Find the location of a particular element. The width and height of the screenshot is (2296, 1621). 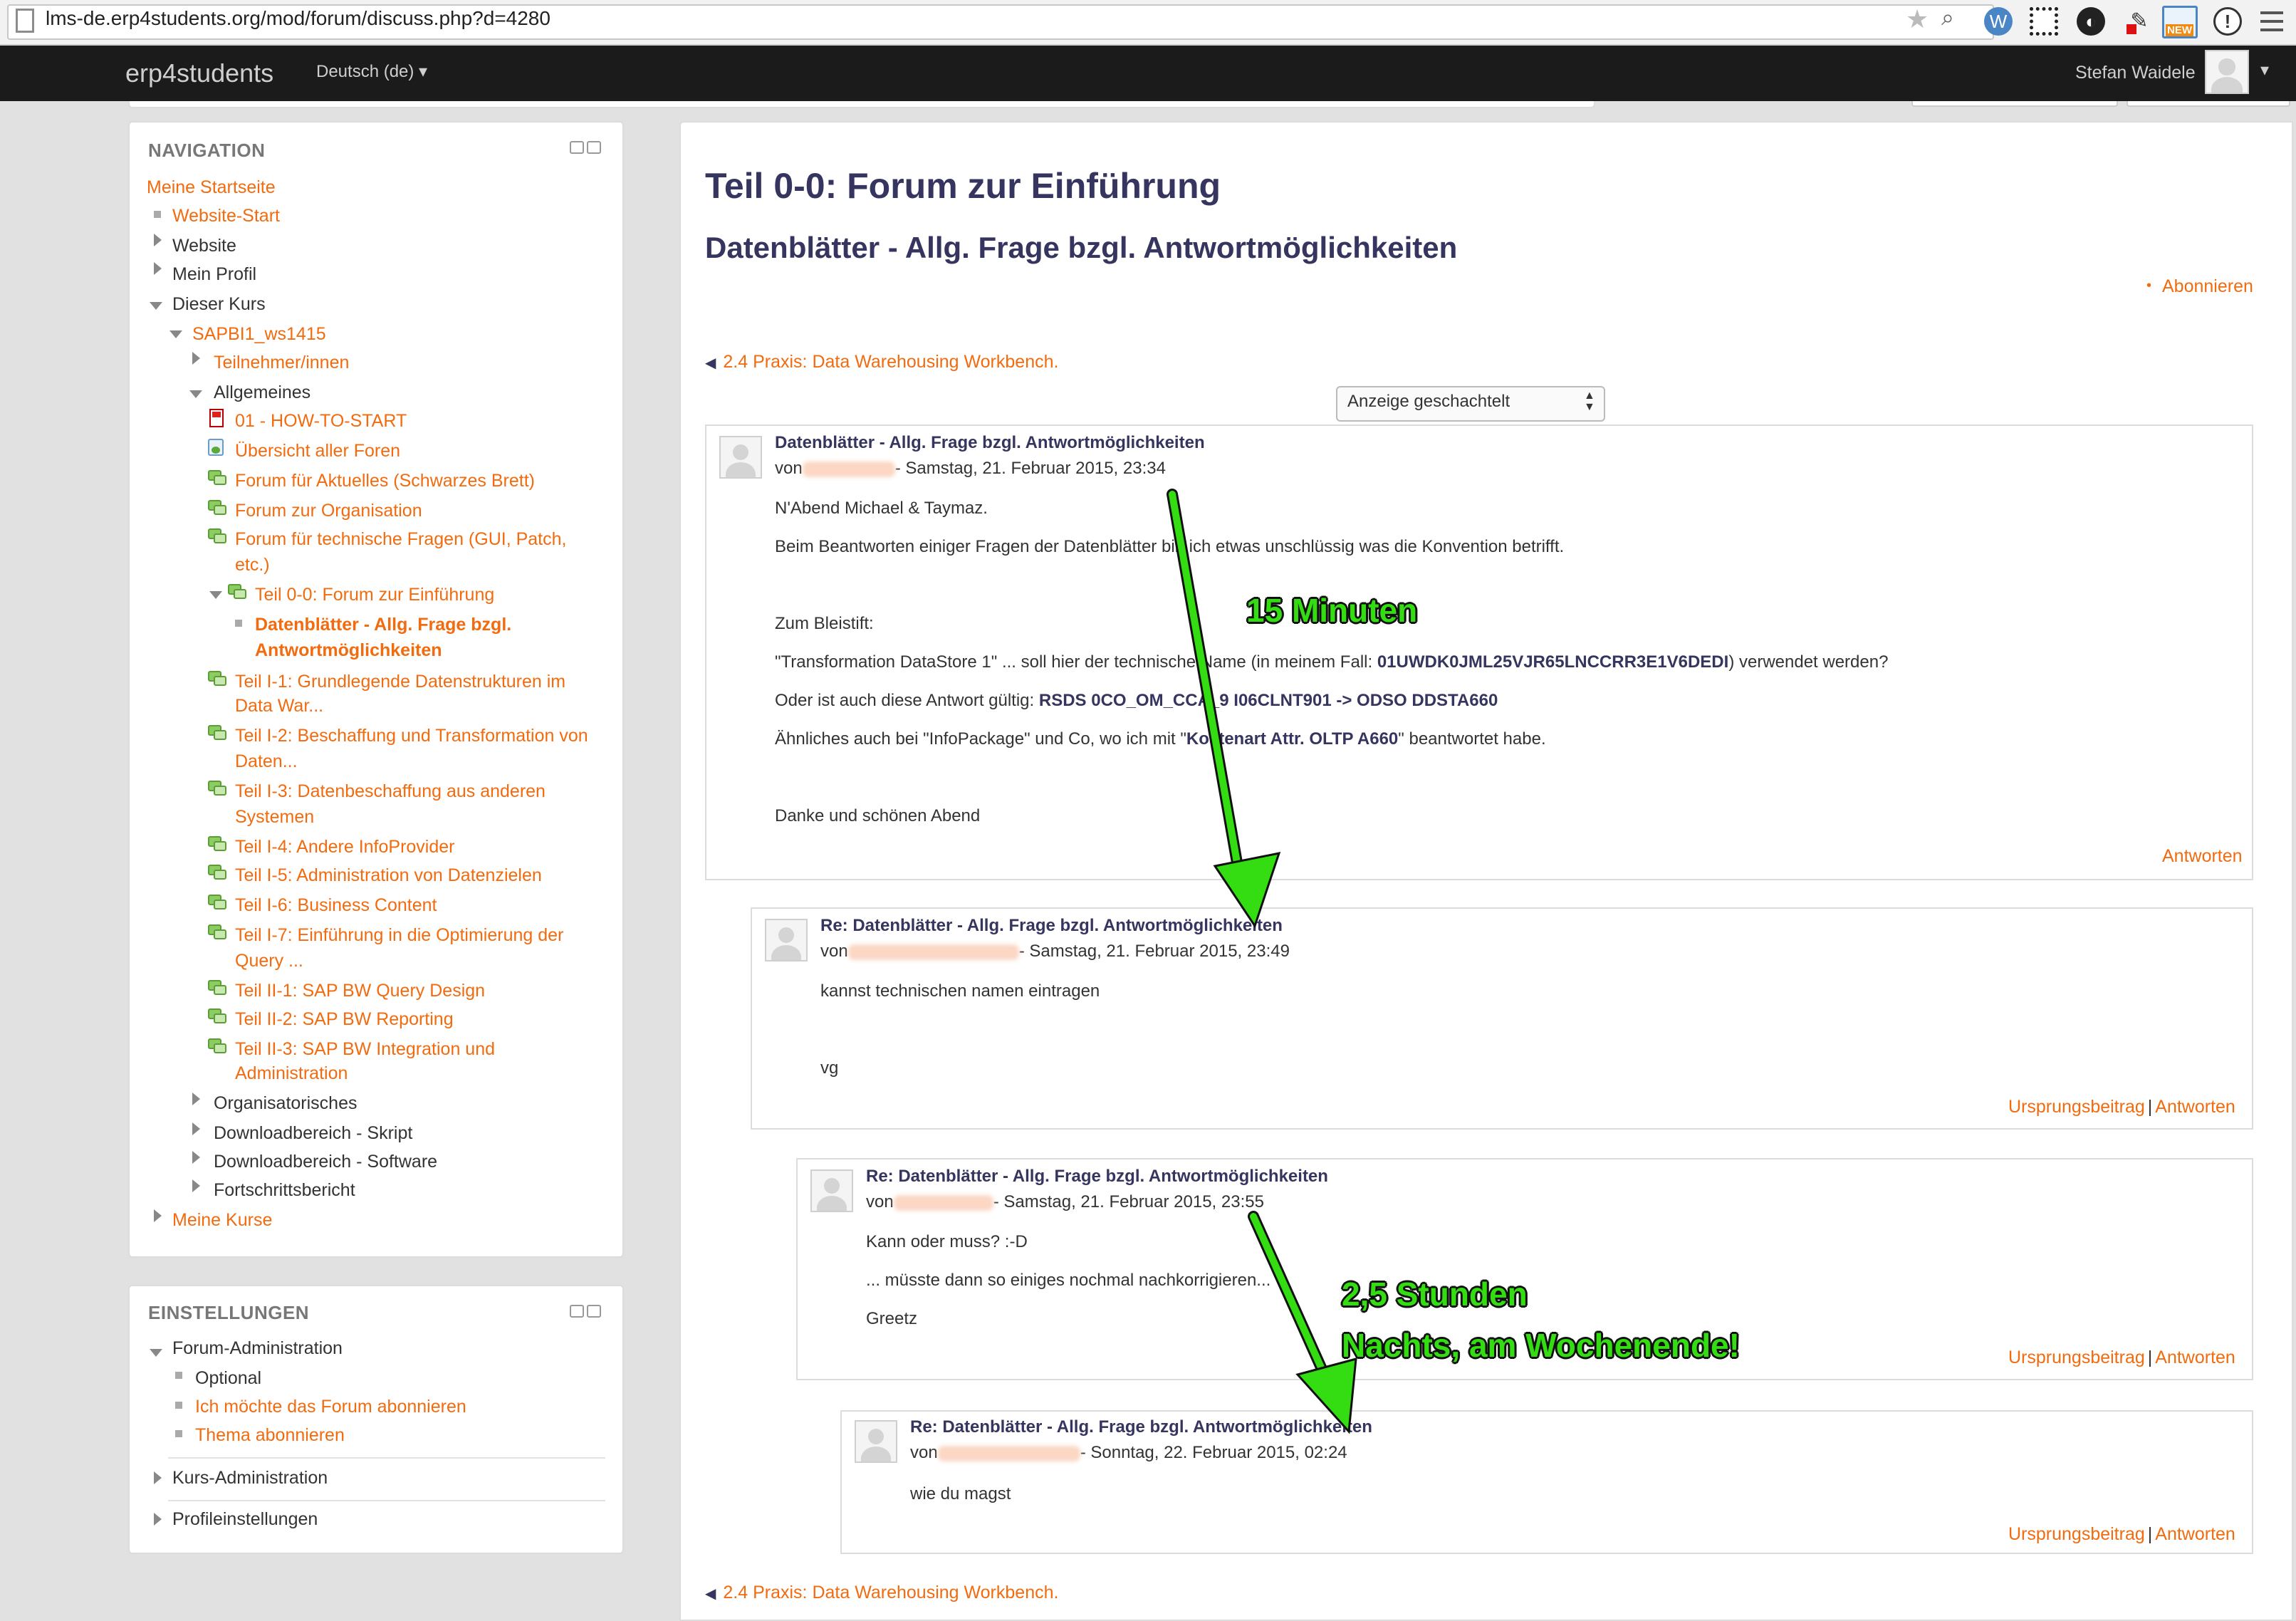

post-by-label: von is located at coordinates (834, 951).